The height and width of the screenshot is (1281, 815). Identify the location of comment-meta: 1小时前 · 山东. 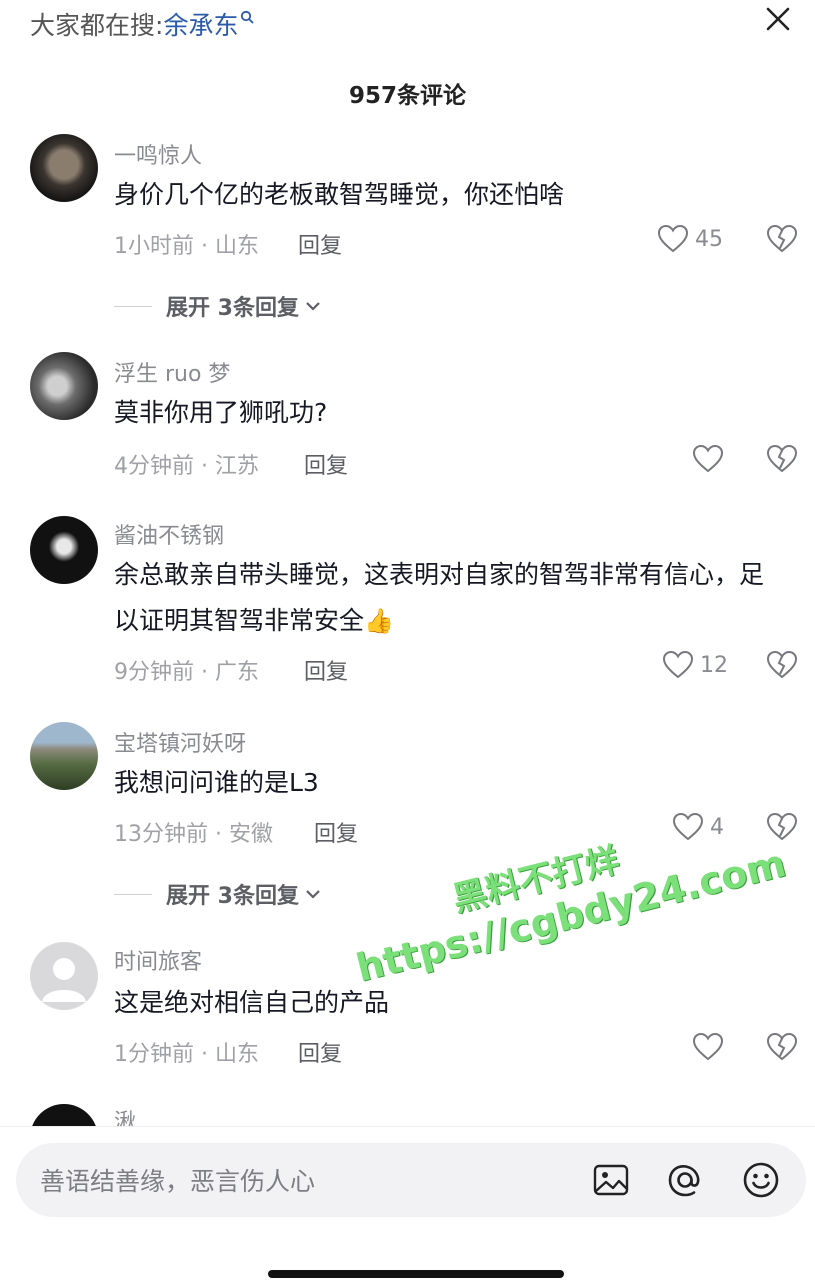
(186, 246).